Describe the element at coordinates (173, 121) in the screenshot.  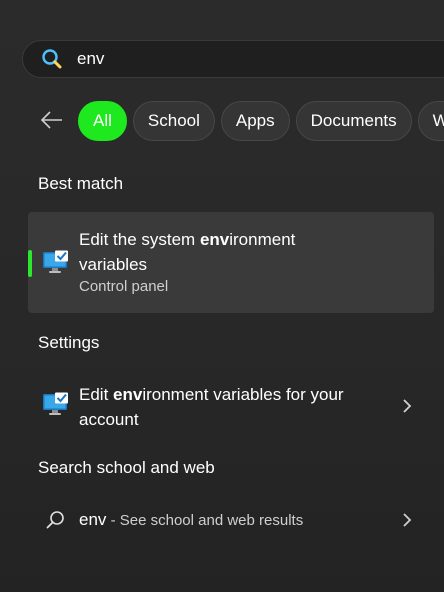
I see `filter-chip-school: School` at that location.